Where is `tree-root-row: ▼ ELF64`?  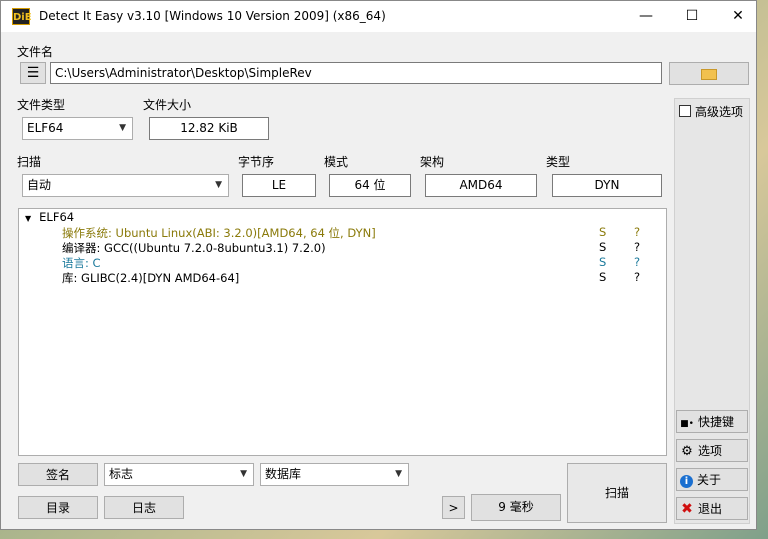
tree-root-row: ▼ ELF64 is located at coordinates (49, 217).